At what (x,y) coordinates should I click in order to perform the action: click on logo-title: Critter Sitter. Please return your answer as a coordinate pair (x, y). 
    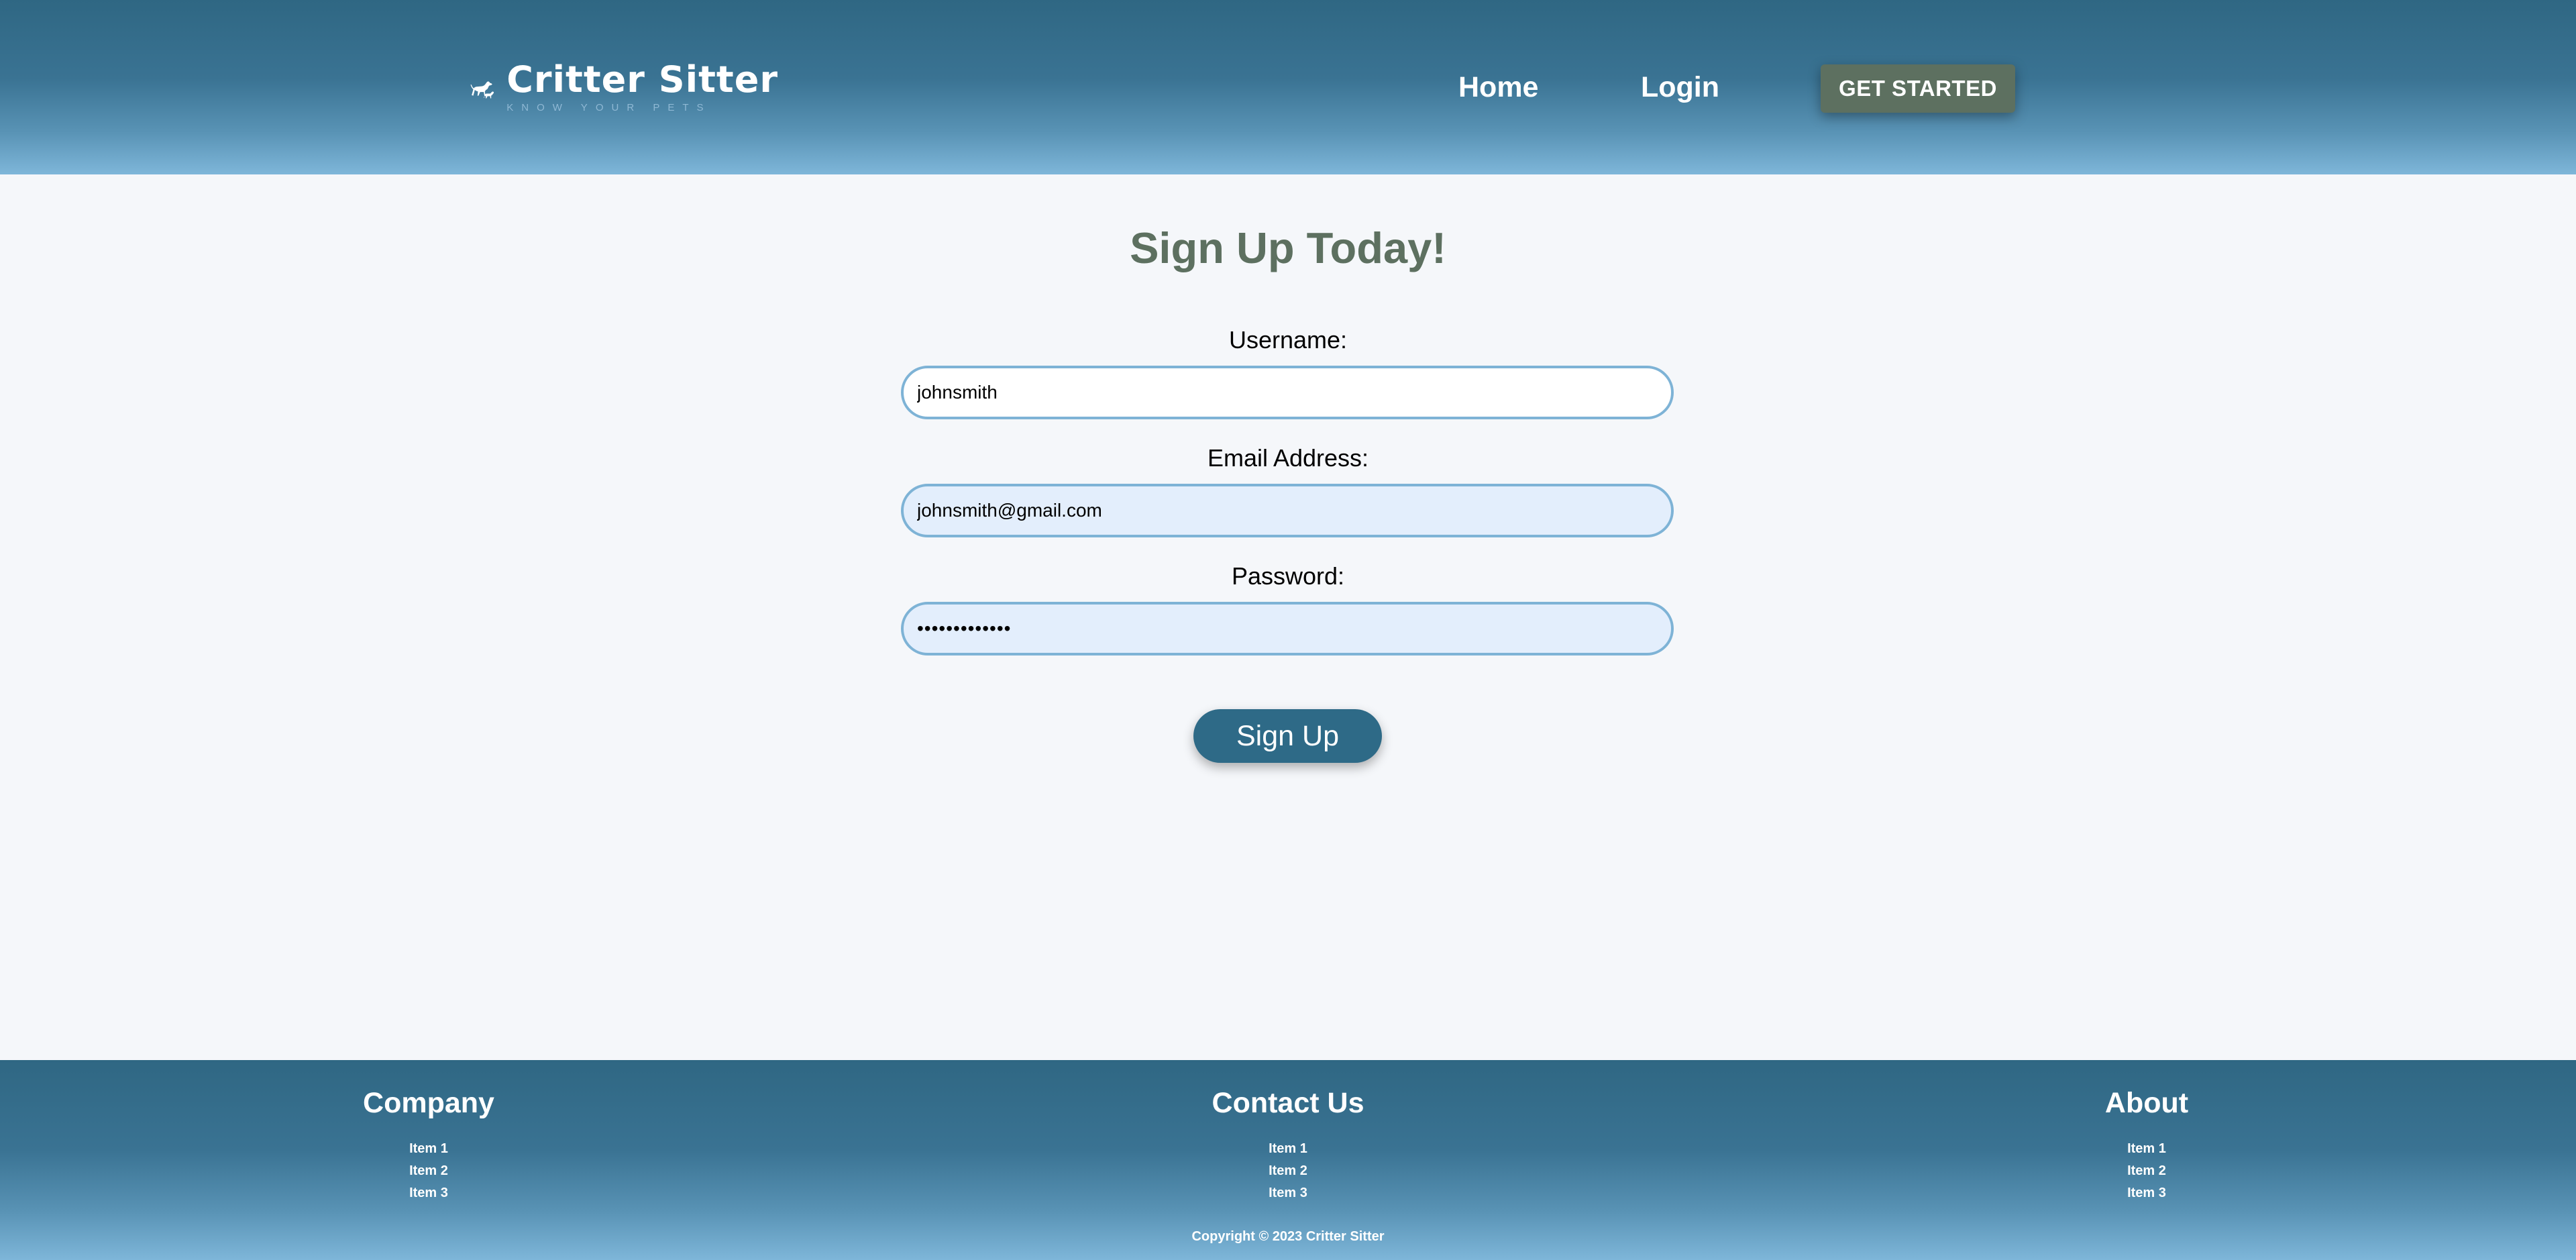
    Looking at the image, I should click on (642, 80).